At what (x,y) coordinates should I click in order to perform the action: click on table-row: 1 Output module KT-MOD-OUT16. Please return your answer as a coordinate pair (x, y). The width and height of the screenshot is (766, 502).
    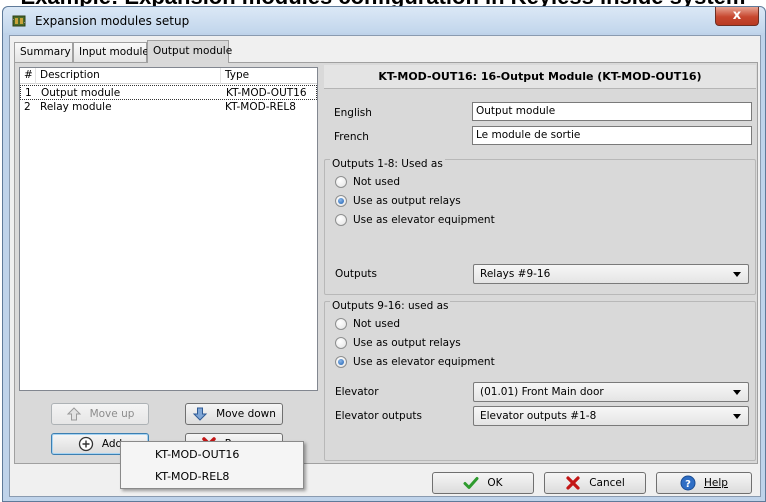
    Looking at the image, I should click on (168, 92).